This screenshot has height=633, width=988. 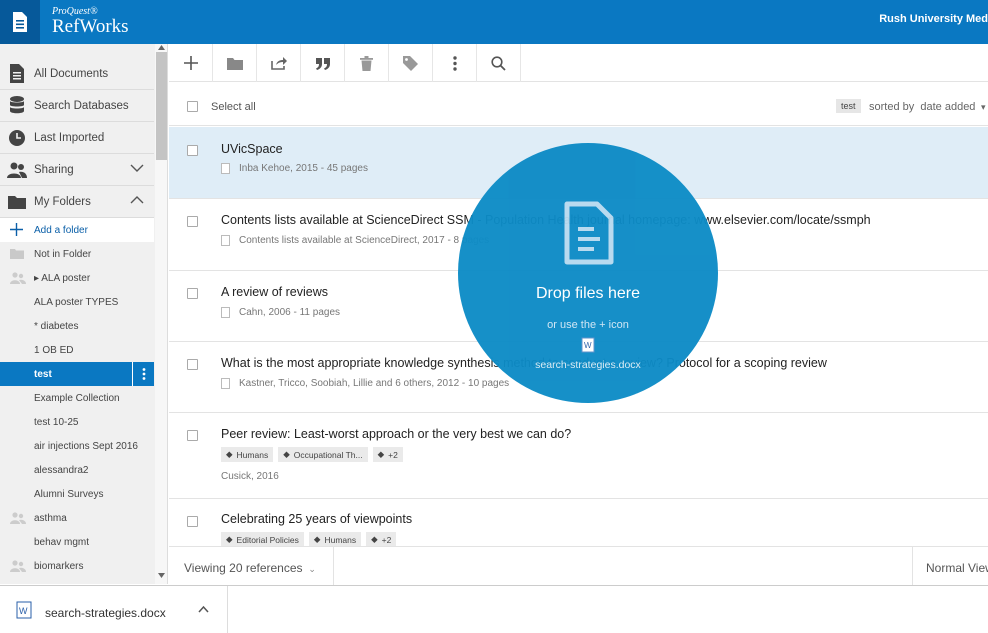 What do you see at coordinates (499, 63) in the screenshot?
I see `search-button` at bounding box center [499, 63].